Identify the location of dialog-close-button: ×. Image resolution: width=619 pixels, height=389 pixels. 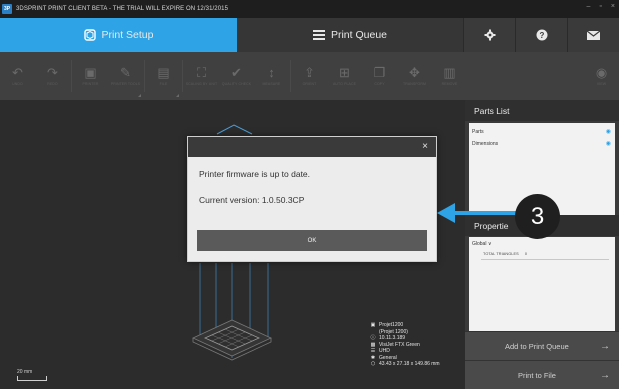
(425, 146).